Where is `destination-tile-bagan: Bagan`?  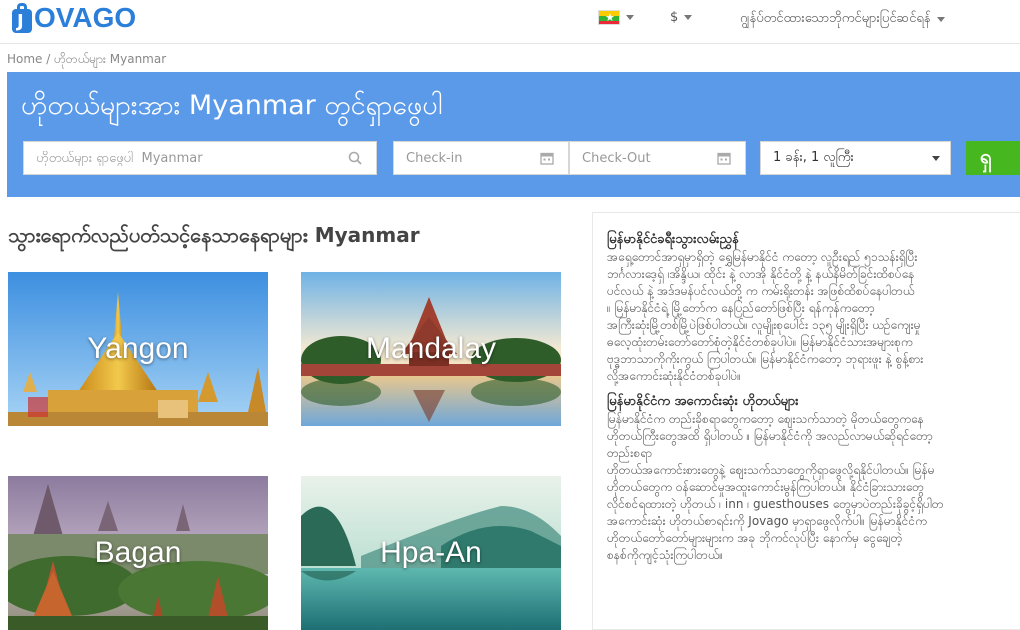 destination-tile-bagan: Bagan is located at coordinates (138, 553).